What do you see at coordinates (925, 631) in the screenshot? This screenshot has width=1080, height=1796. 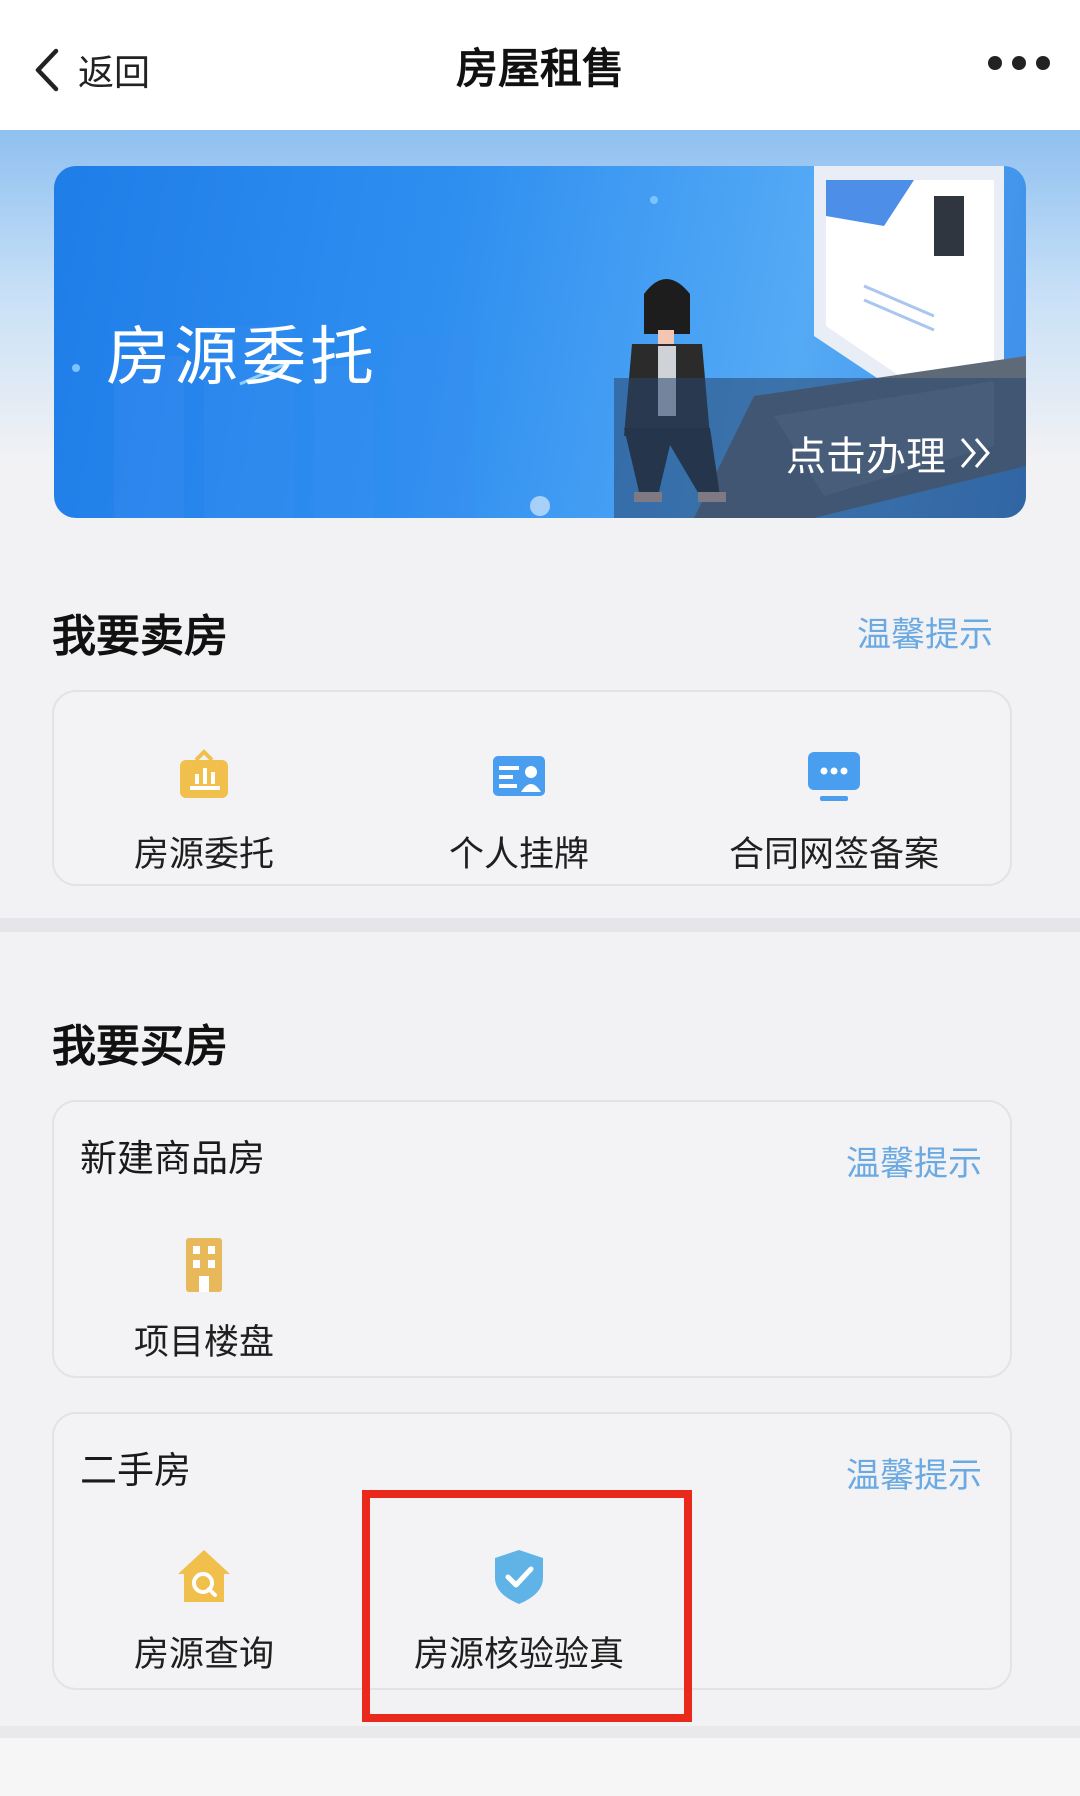 I see `sell-tips-link: 温馨提示` at bounding box center [925, 631].